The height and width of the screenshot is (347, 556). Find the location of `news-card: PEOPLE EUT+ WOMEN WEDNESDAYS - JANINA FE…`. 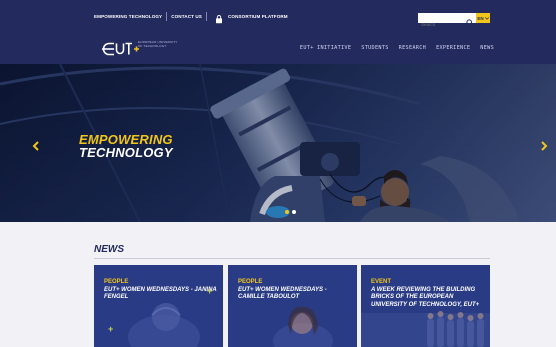

news-card: PEOPLE EUT+ WOMEN WEDNESDAYS - JANINA FE… is located at coordinates (158, 306).